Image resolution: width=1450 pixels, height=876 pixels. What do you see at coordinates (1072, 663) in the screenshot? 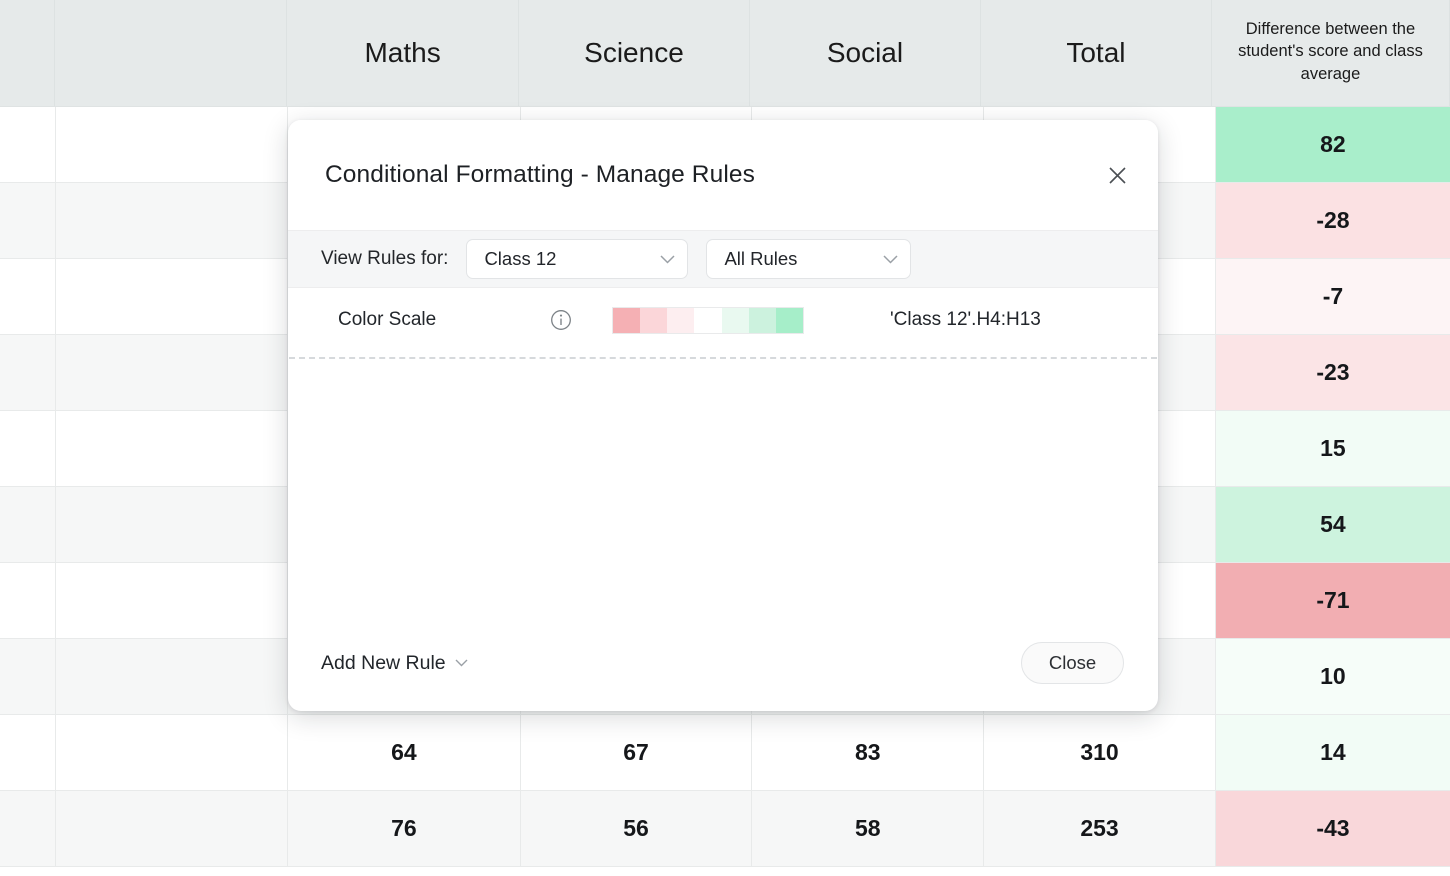
I see `close-button: Close` at bounding box center [1072, 663].